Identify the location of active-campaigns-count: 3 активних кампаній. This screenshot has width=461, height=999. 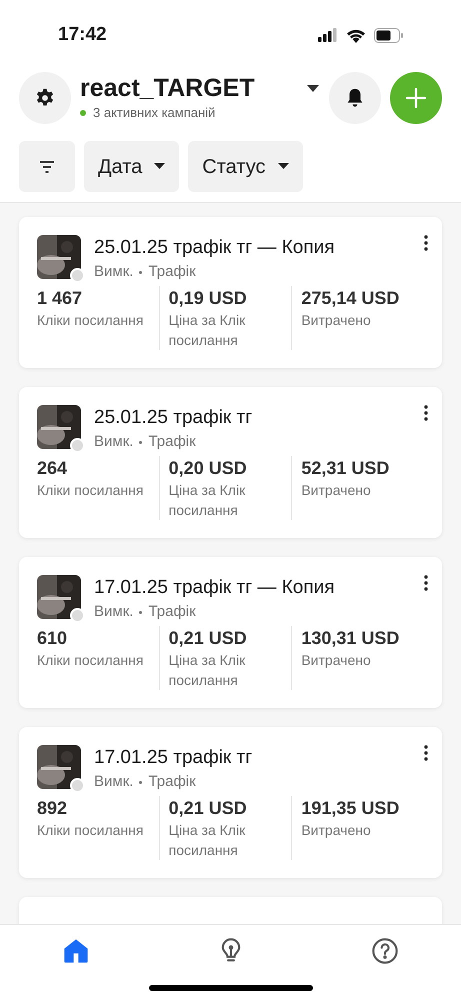
(154, 113).